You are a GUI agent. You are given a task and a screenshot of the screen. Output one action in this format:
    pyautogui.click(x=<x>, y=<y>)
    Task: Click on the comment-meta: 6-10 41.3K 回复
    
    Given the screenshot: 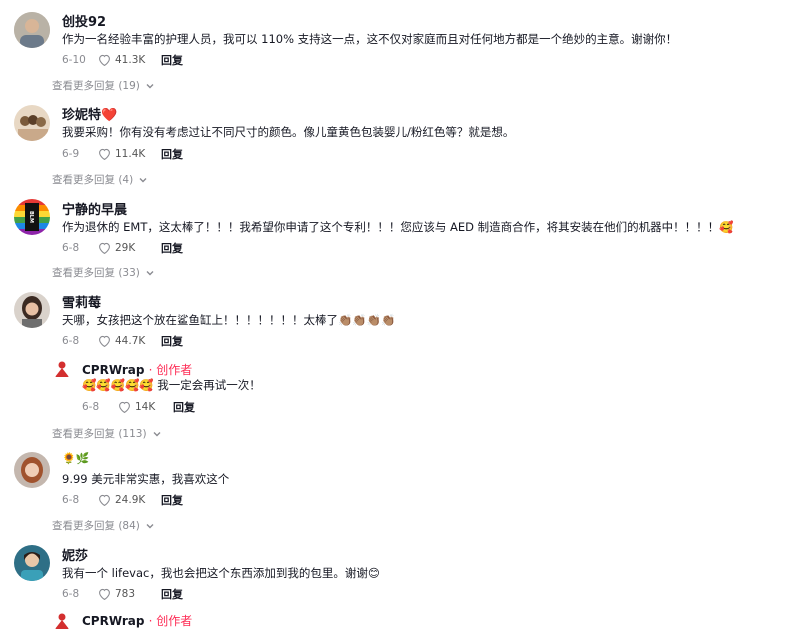 What is the action you would take?
    pyautogui.click(x=122, y=60)
    